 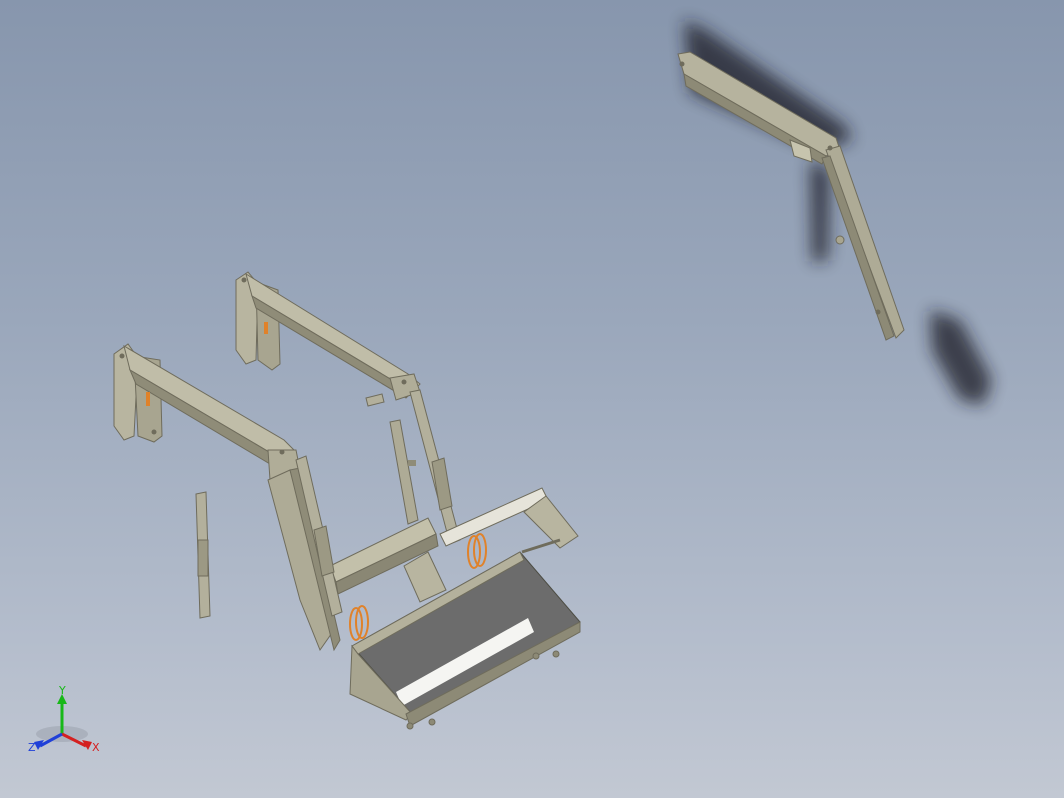 What do you see at coordinates (96, 747) in the screenshot?
I see `triad-x-label: X` at bounding box center [96, 747].